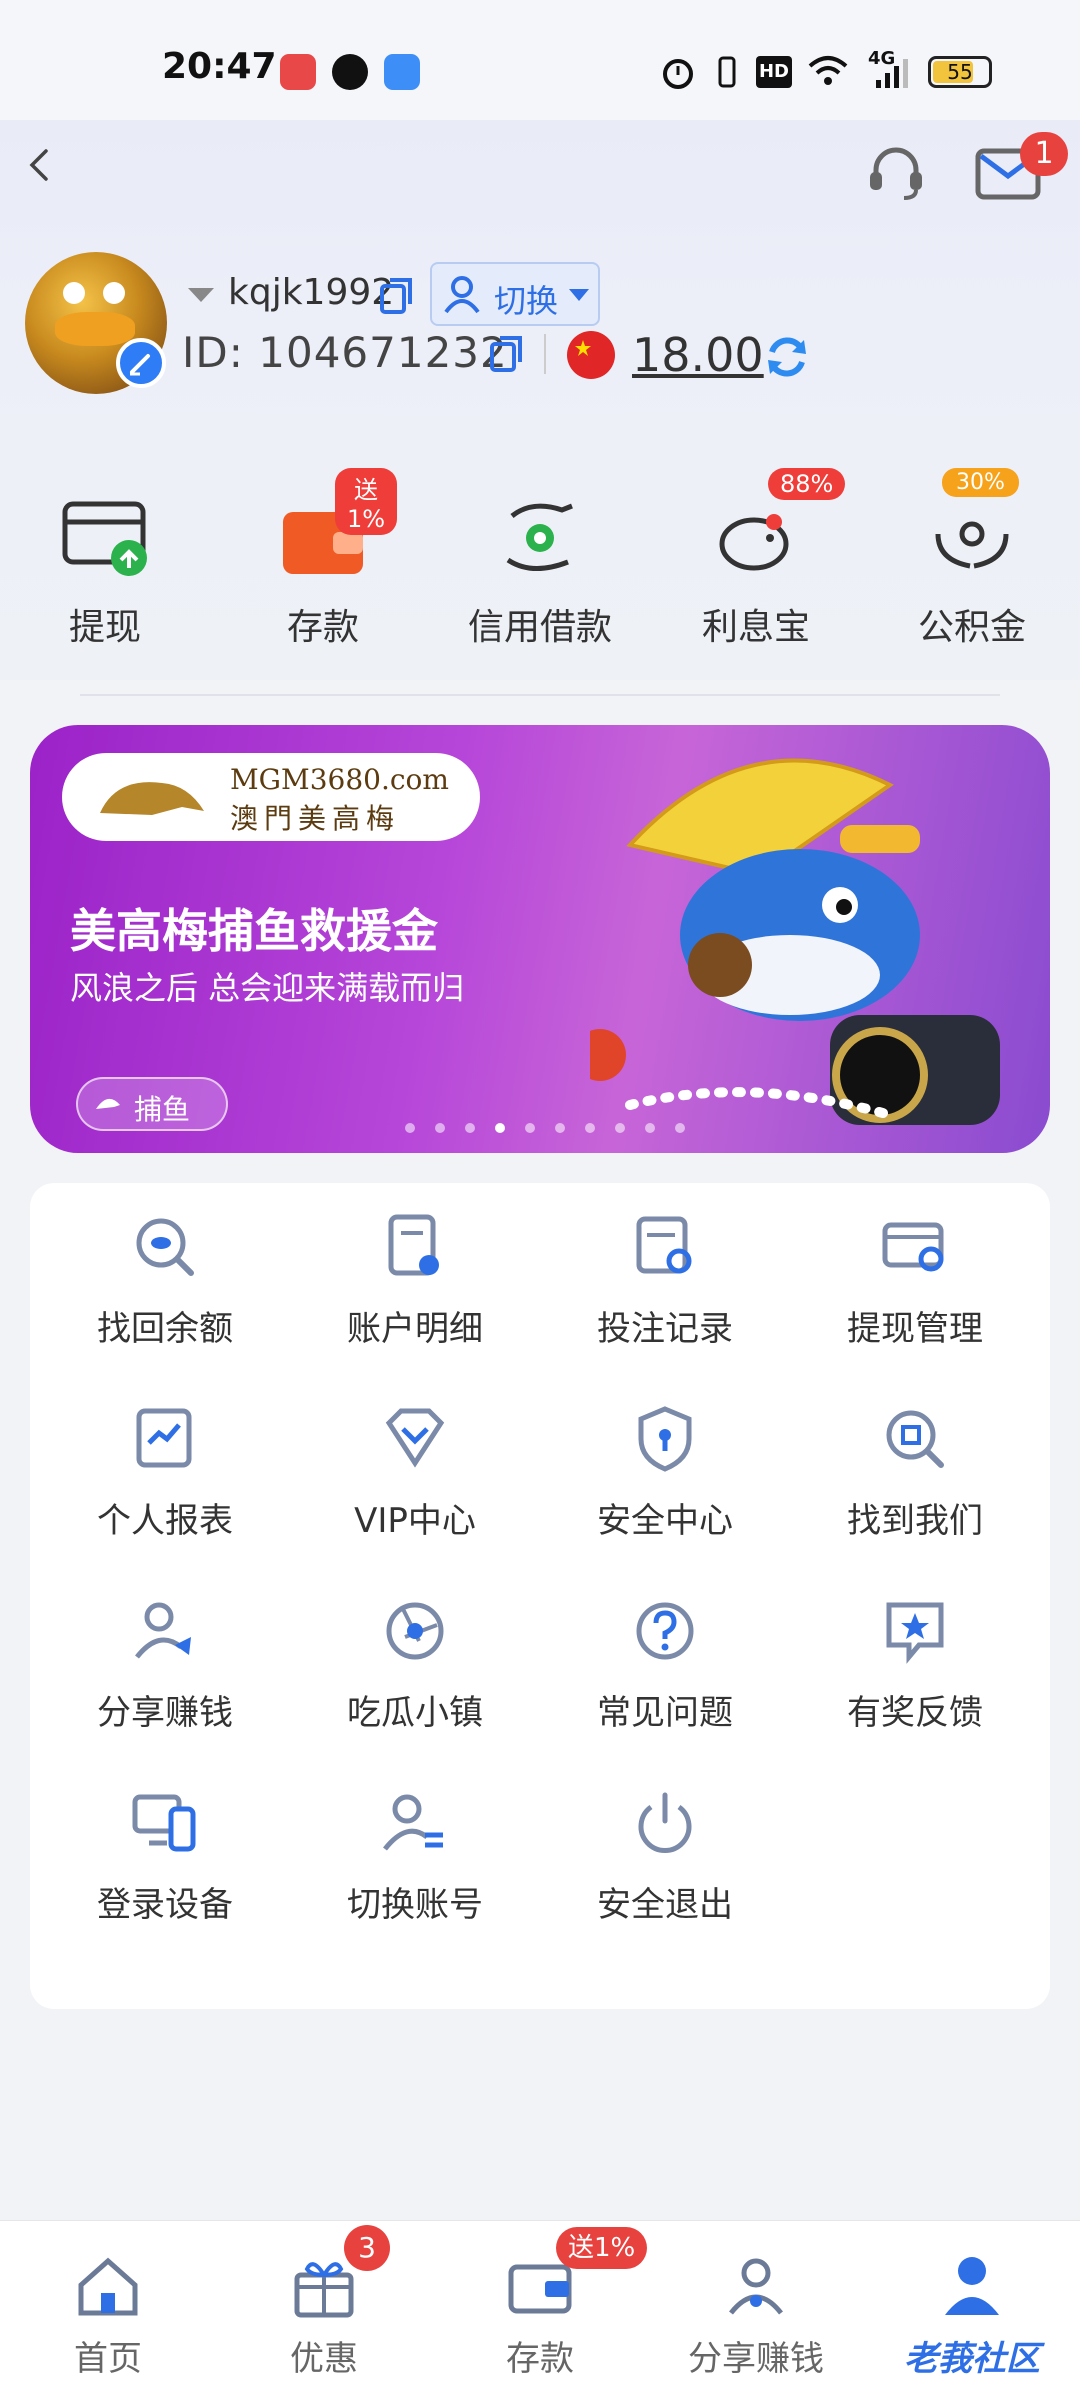 Image resolution: width=1080 pixels, height=2401 pixels. I want to click on nav-label: 优惠, so click(324, 2359).